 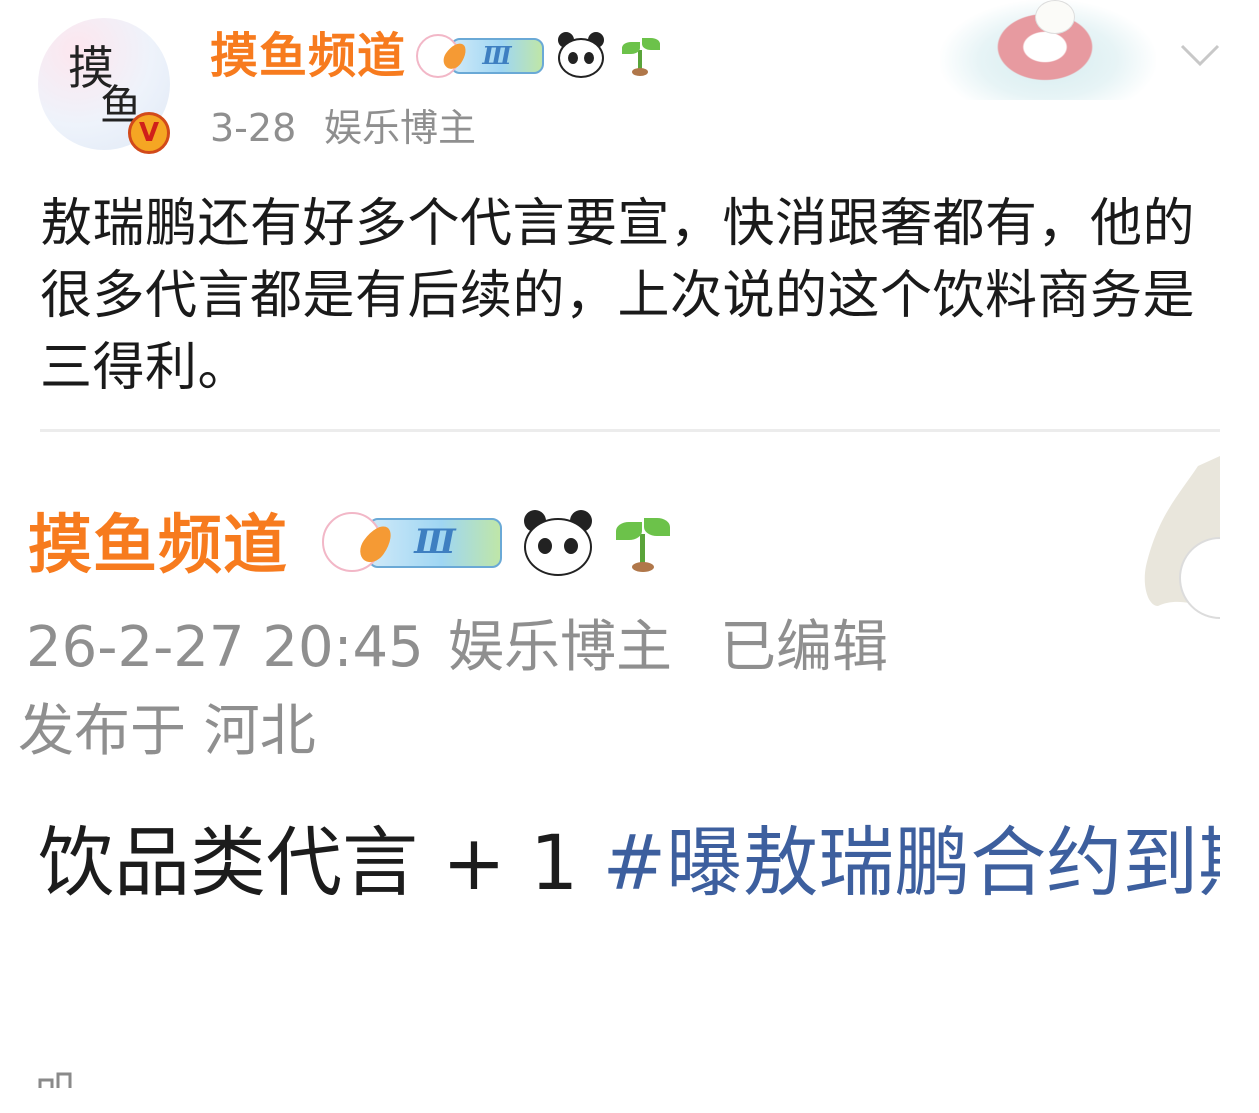 What do you see at coordinates (1182, 537) in the screenshot?
I see `quoted-decoration-right` at bounding box center [1182, 537].